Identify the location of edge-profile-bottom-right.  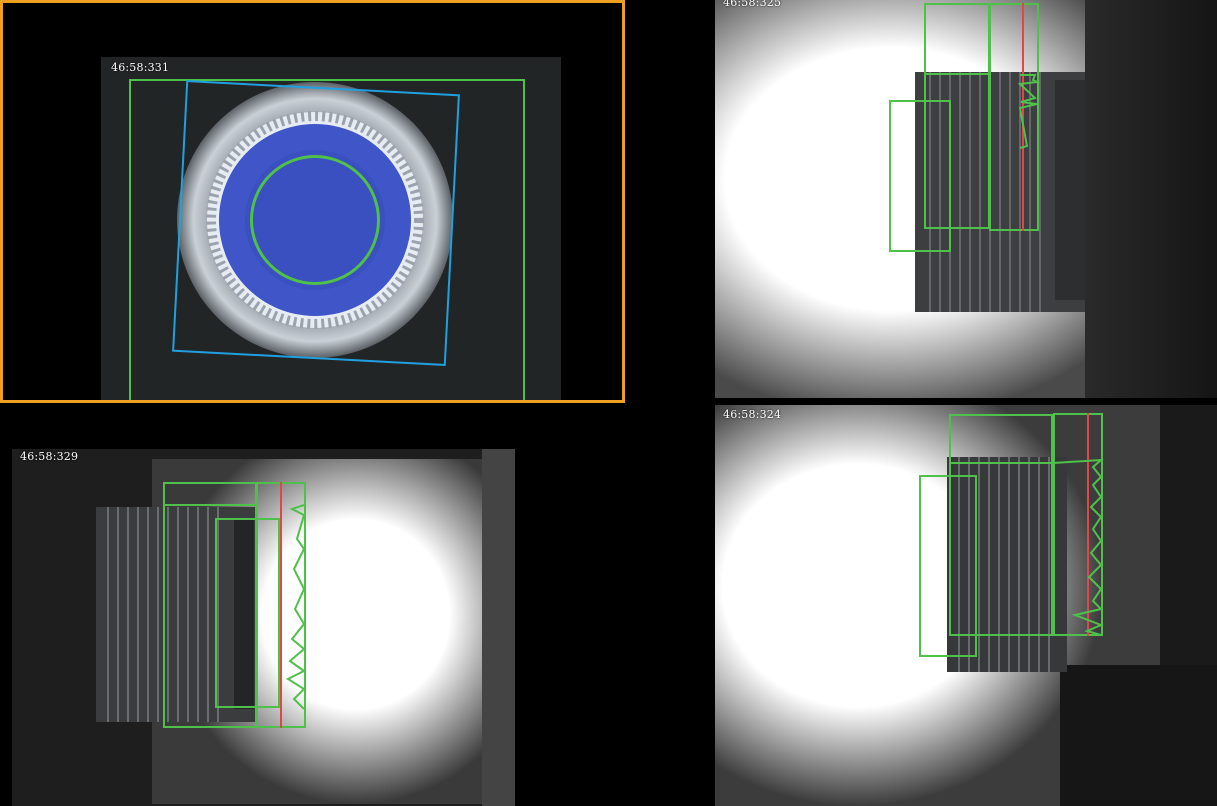
(1078, 547).